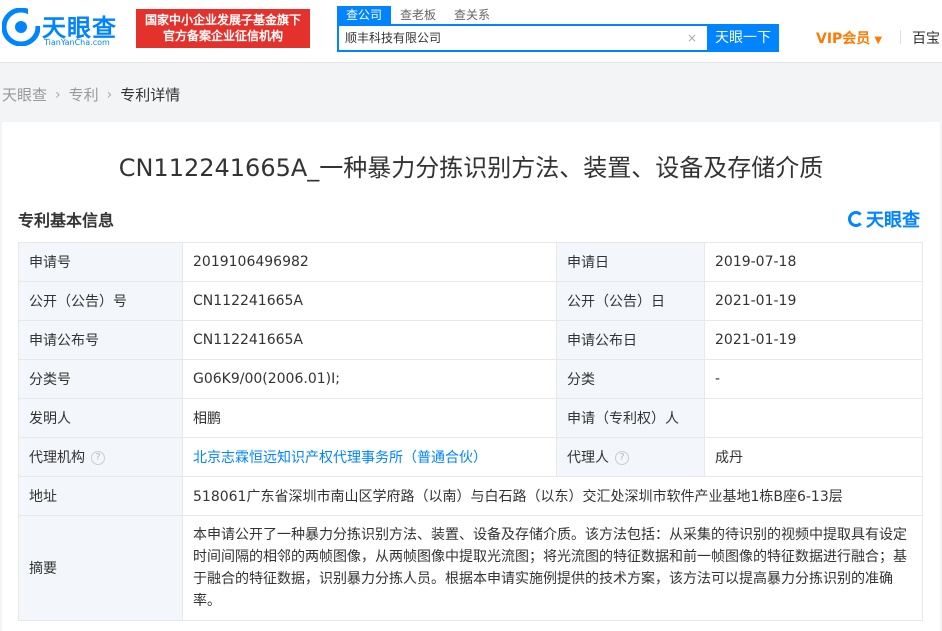 The height and width of the screenshot is (631, 942). Describe the element at coordinates (630, 418) in the screenshot. I see `cell-label: 申请（专利权）人` at that location.